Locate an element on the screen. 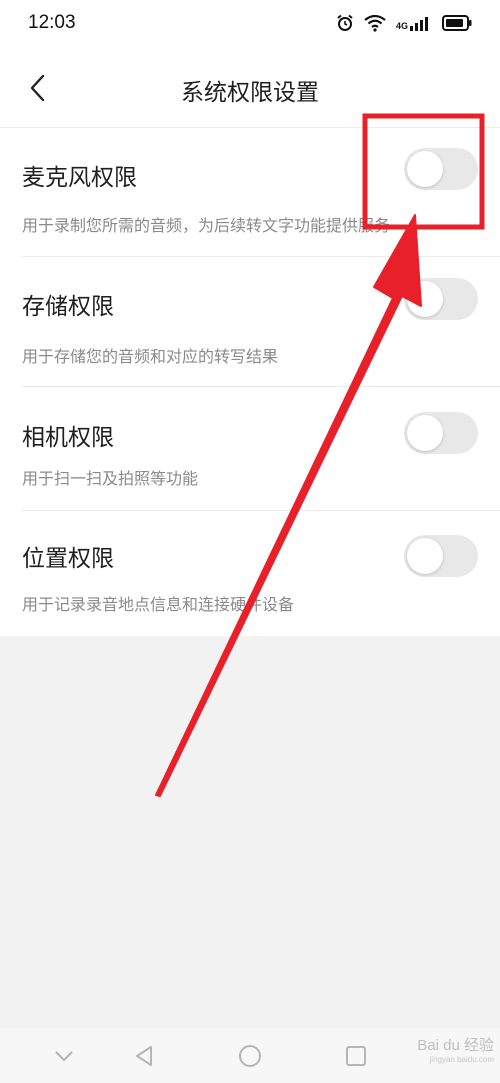  nav-home-button is located at coordinates (250, 1056).